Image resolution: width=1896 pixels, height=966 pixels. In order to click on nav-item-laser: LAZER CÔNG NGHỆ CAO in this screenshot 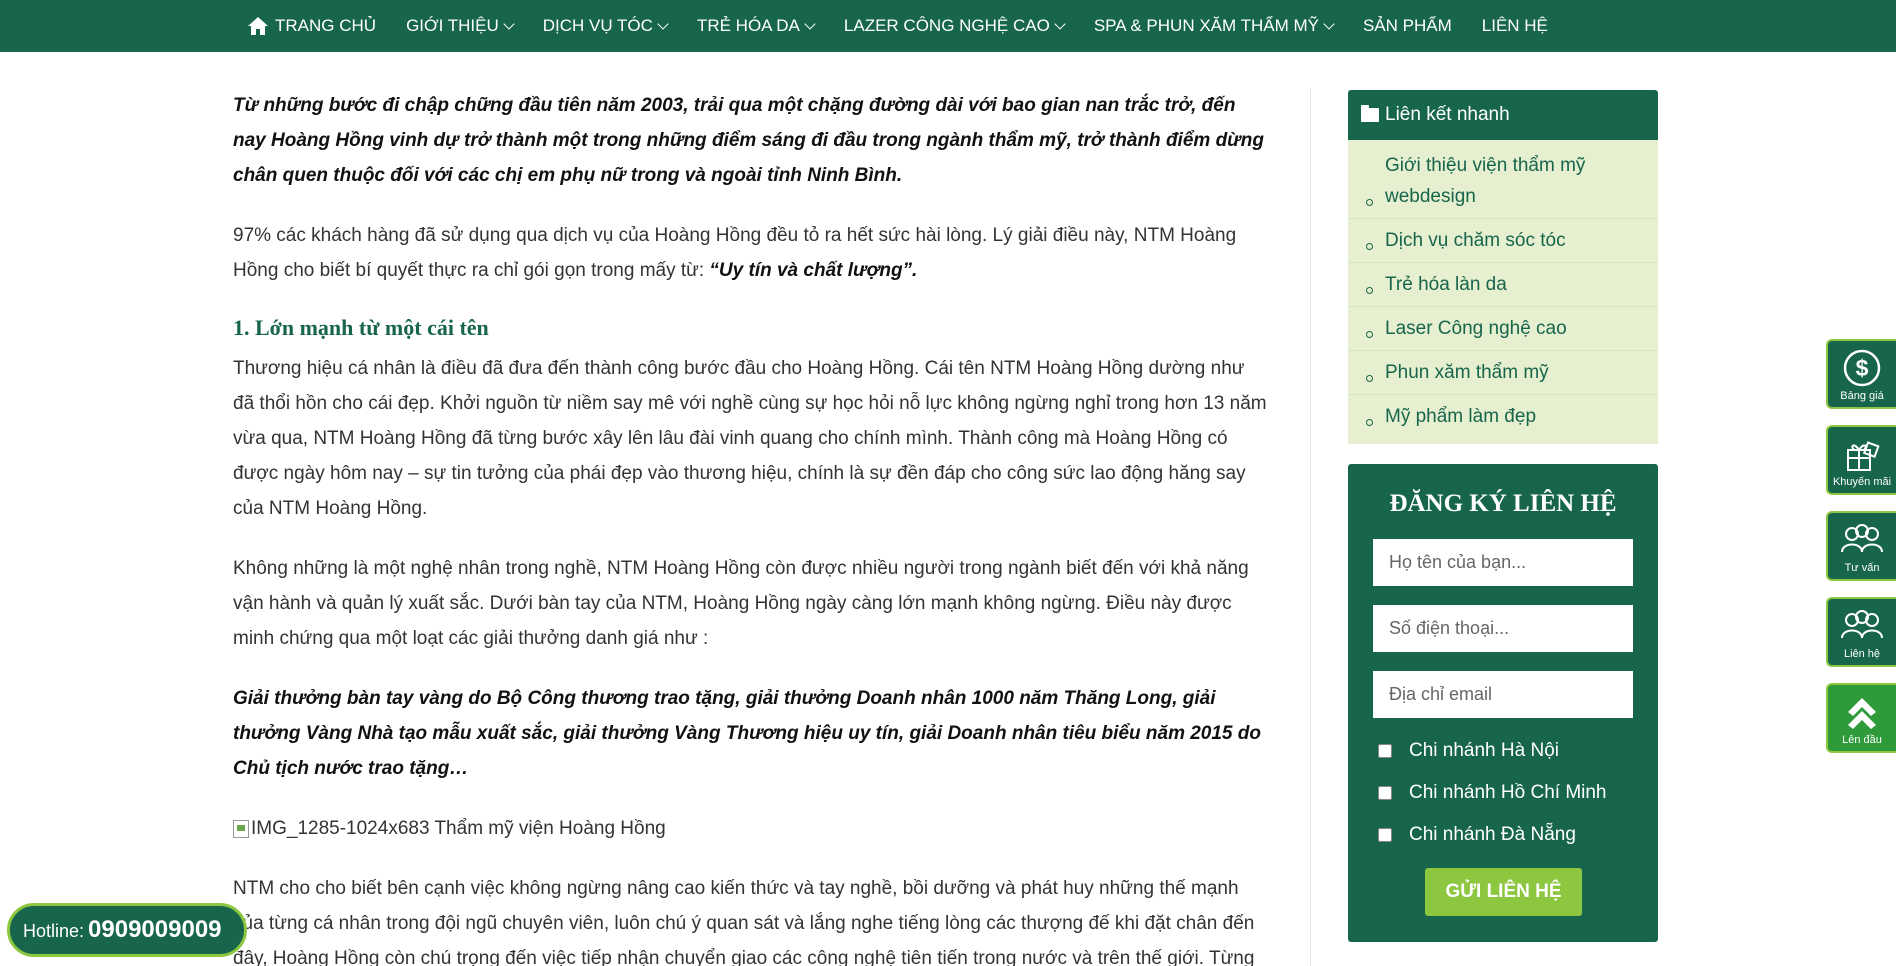, I will do `click(954, 26)`.